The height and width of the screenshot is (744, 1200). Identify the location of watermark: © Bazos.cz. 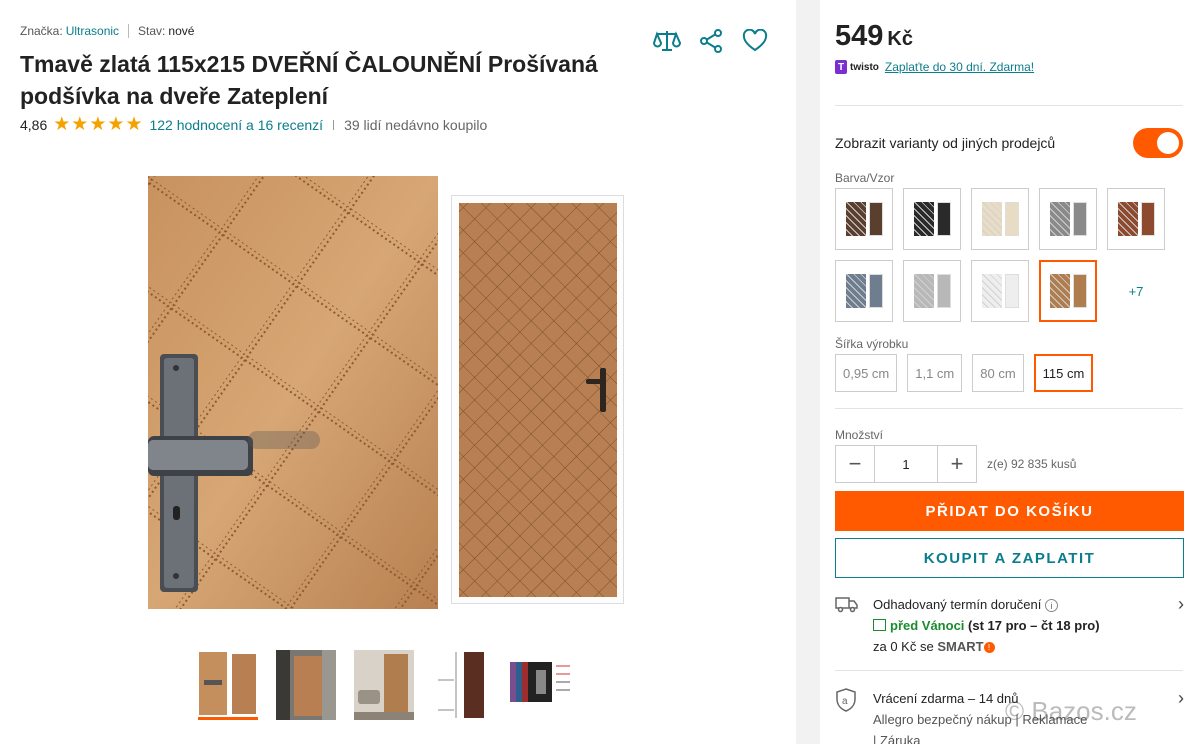
(1071, 711).